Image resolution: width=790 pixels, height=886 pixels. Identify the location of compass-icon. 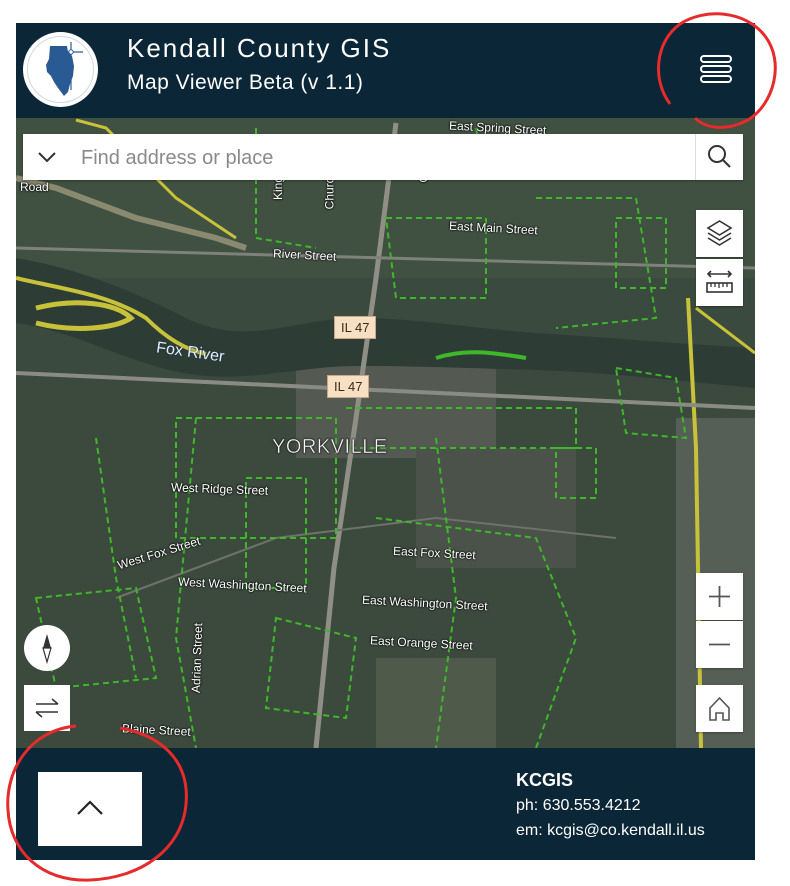
(47, 649).